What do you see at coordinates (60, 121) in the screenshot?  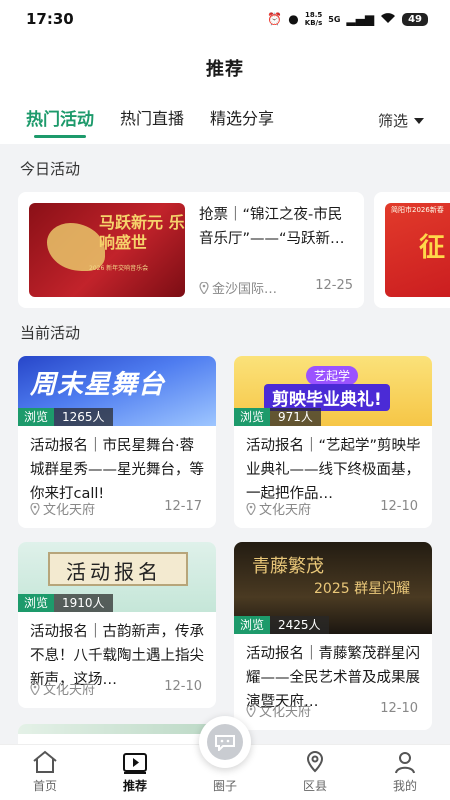 I see `tab-hot-activities: 热门活动` at bounding box center [60, 121].